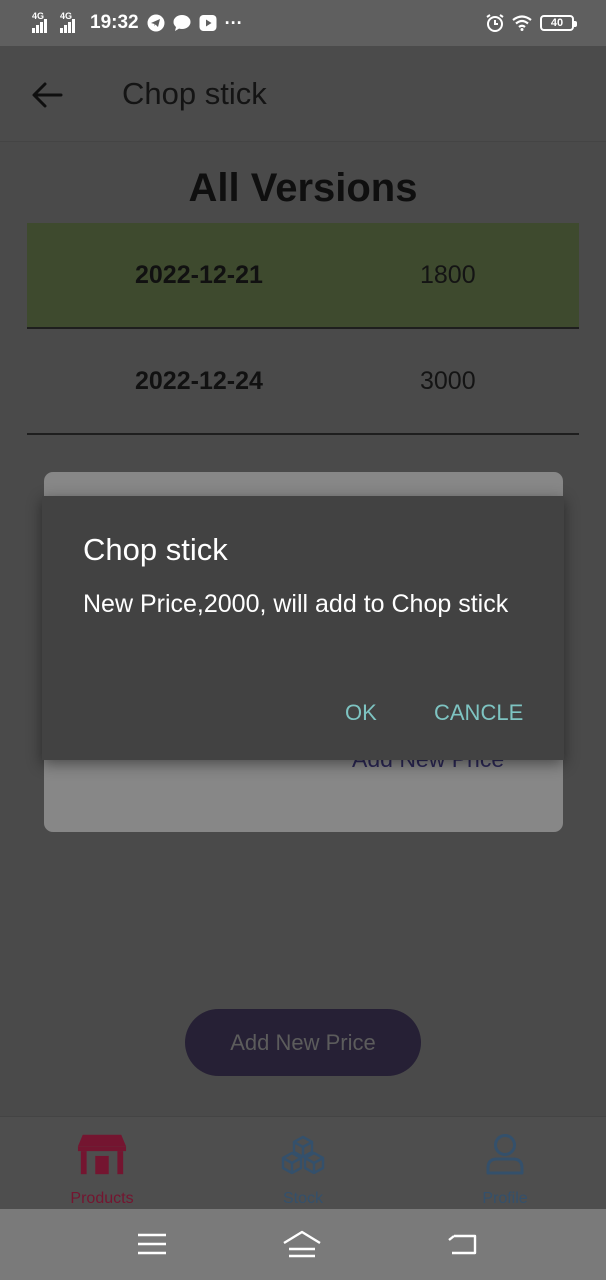  What do you see at coordinates (448, 381) in the screenshot?
I see `version-price: 3000` at bounding box center [448, 381].